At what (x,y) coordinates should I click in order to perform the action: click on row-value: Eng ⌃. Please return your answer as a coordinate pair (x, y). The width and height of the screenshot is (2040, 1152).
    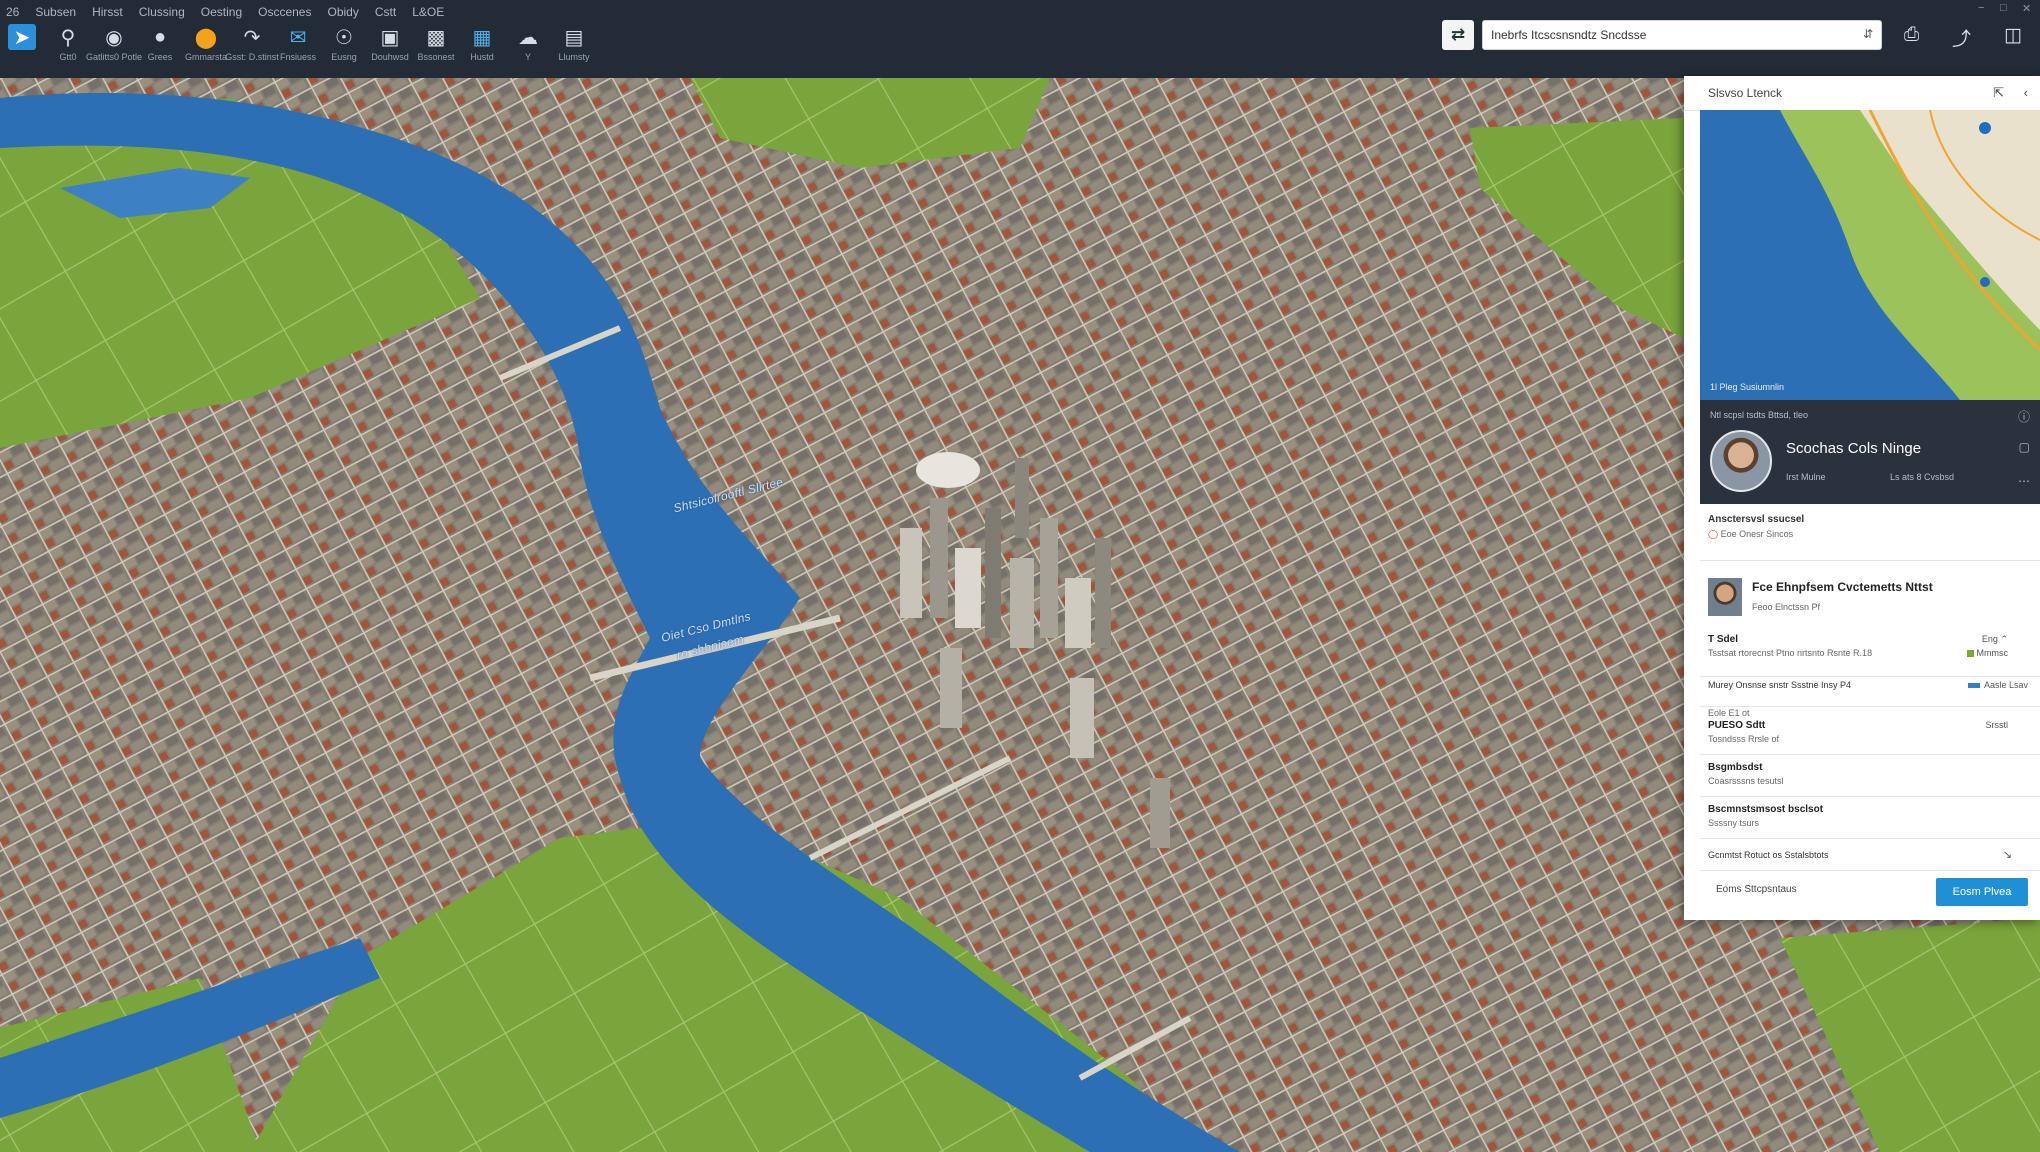
    Looking at the image, I should click on (1995, 639).